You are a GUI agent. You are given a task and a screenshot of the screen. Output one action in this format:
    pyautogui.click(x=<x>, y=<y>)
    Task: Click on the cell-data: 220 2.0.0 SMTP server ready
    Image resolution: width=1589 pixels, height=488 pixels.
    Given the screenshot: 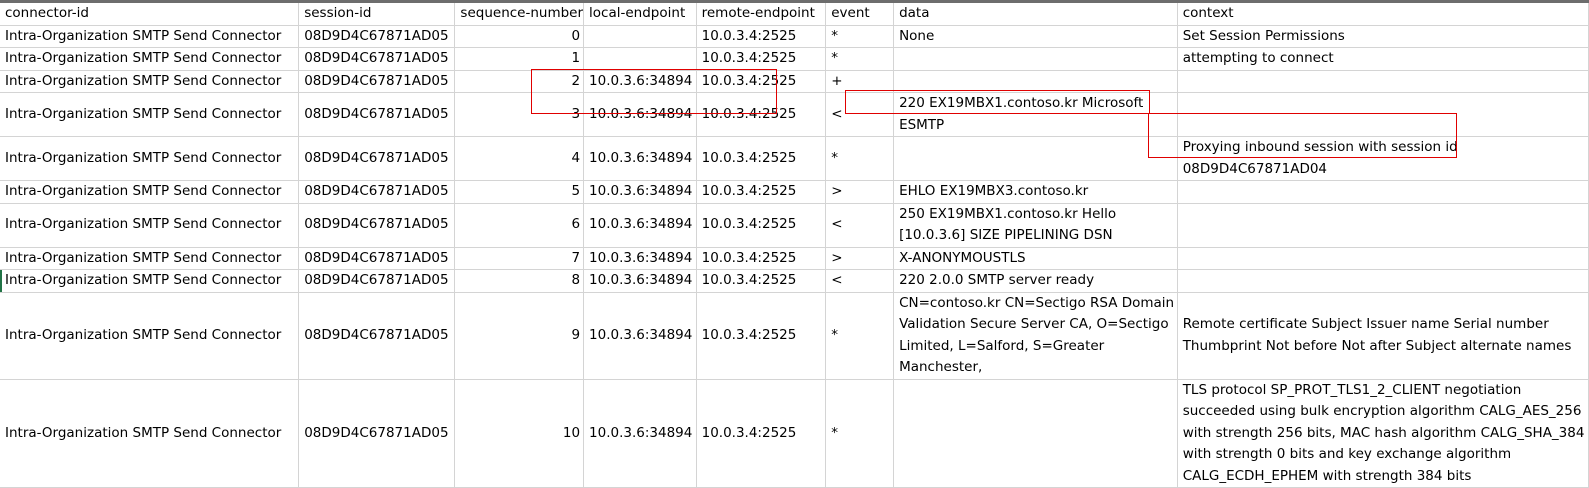 What is the action you would take?
    pyautogui.click(x=1035, y=281)
    